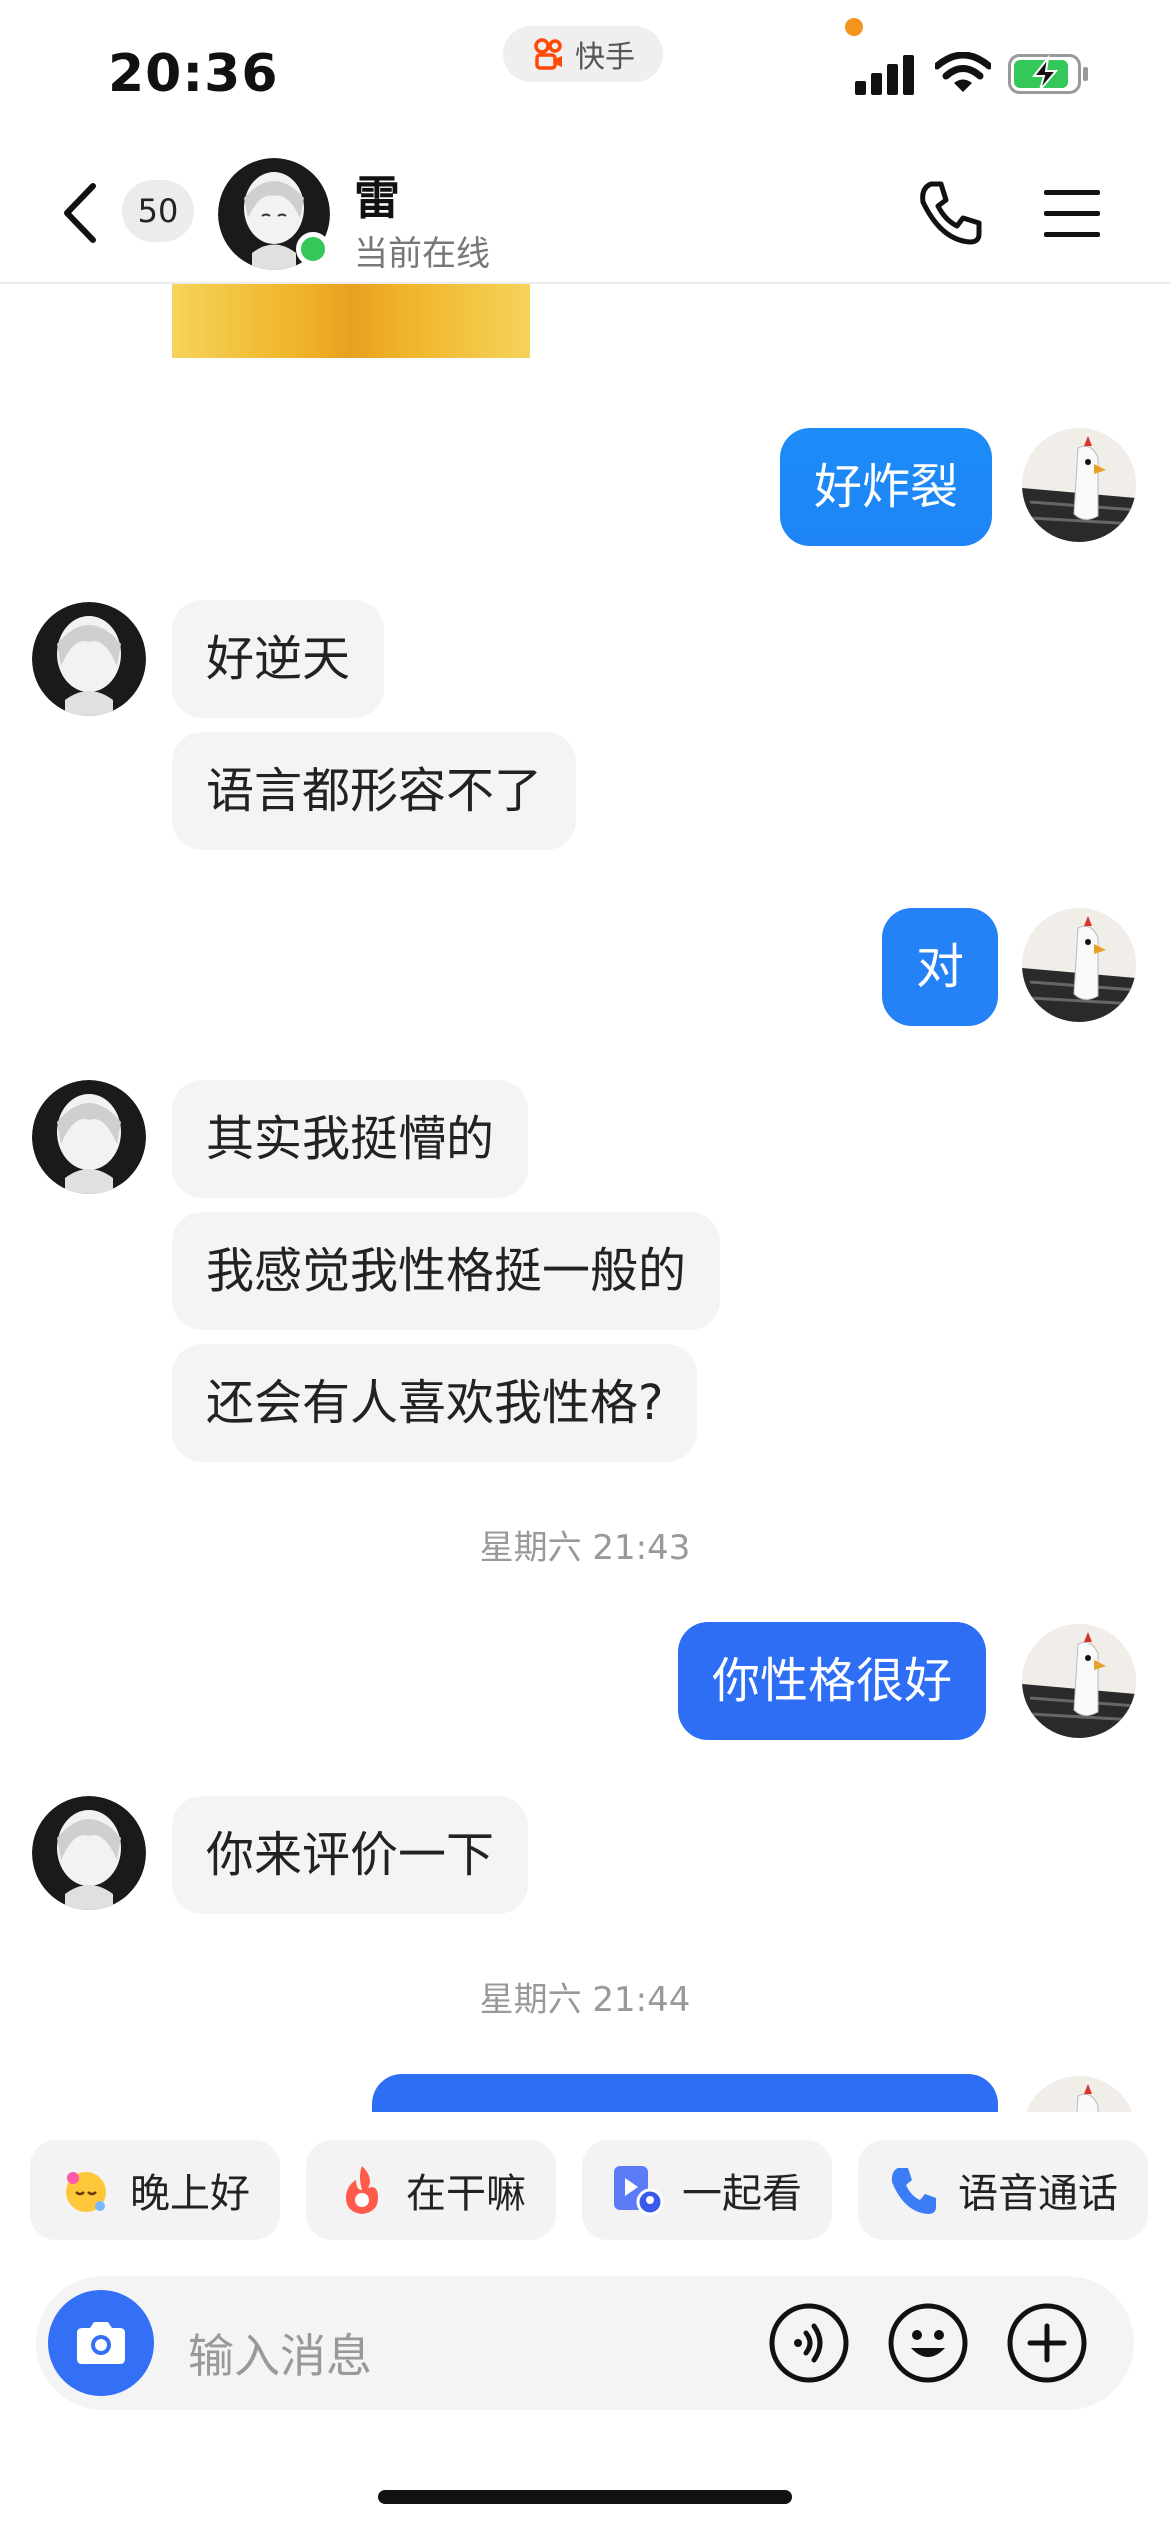 This screenshot has height=2532, width=1170. I want to click on back-arrow-icon, so click(80, 213).